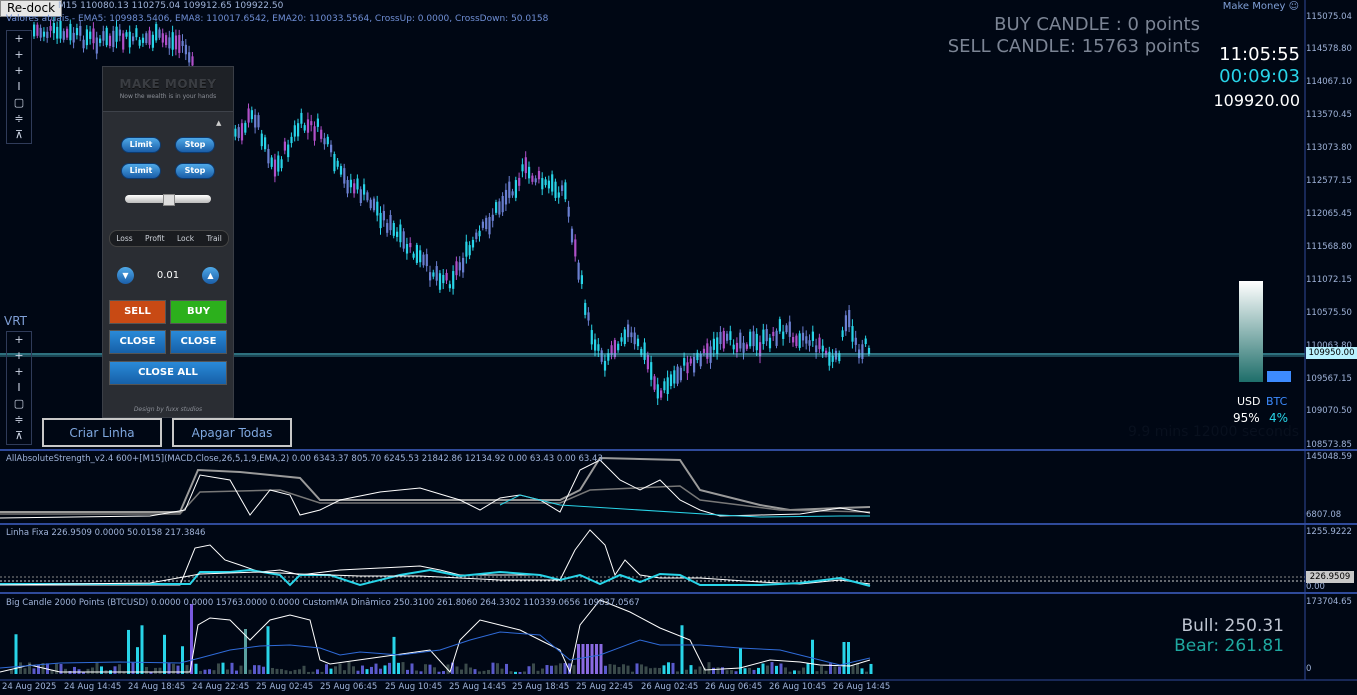  I want to click on slider-handle, so click(169, 200).